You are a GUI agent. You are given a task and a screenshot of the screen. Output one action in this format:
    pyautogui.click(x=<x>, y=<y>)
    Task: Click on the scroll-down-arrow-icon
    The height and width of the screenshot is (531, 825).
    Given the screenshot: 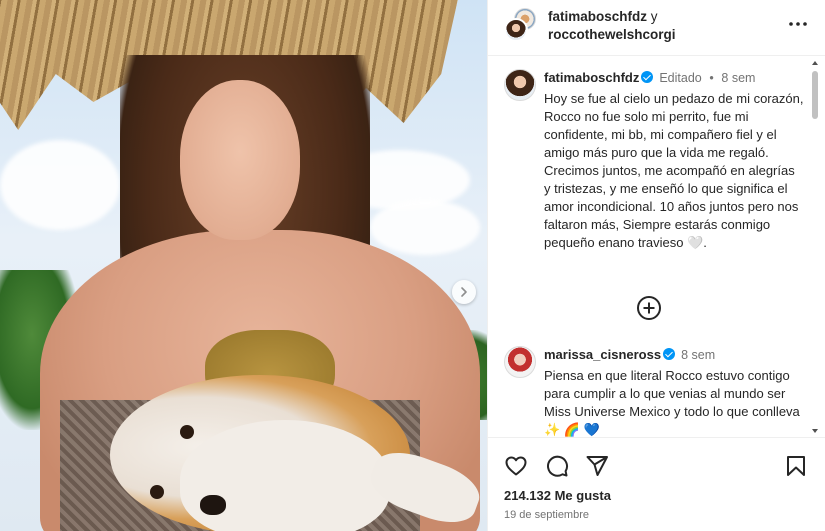 What is the action you would take?
    pyautogui.click(x=815, y=431)
    